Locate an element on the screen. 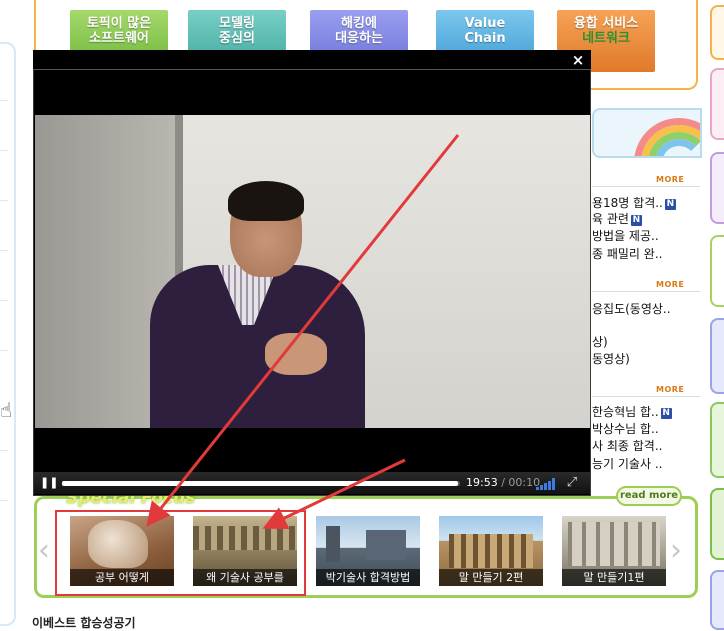 This screenshot has width=724, height=631. chevron-right-icon: › is located at coordinates (676, 551).